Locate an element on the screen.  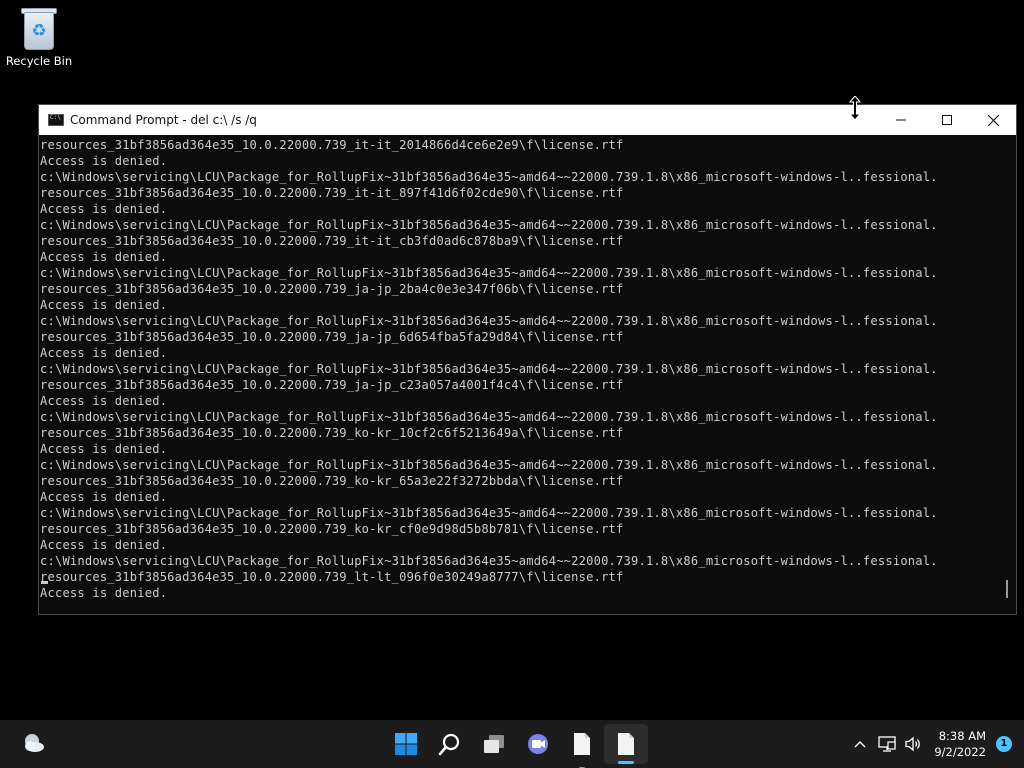
maximize-icon is located at coordinates (947, 120).